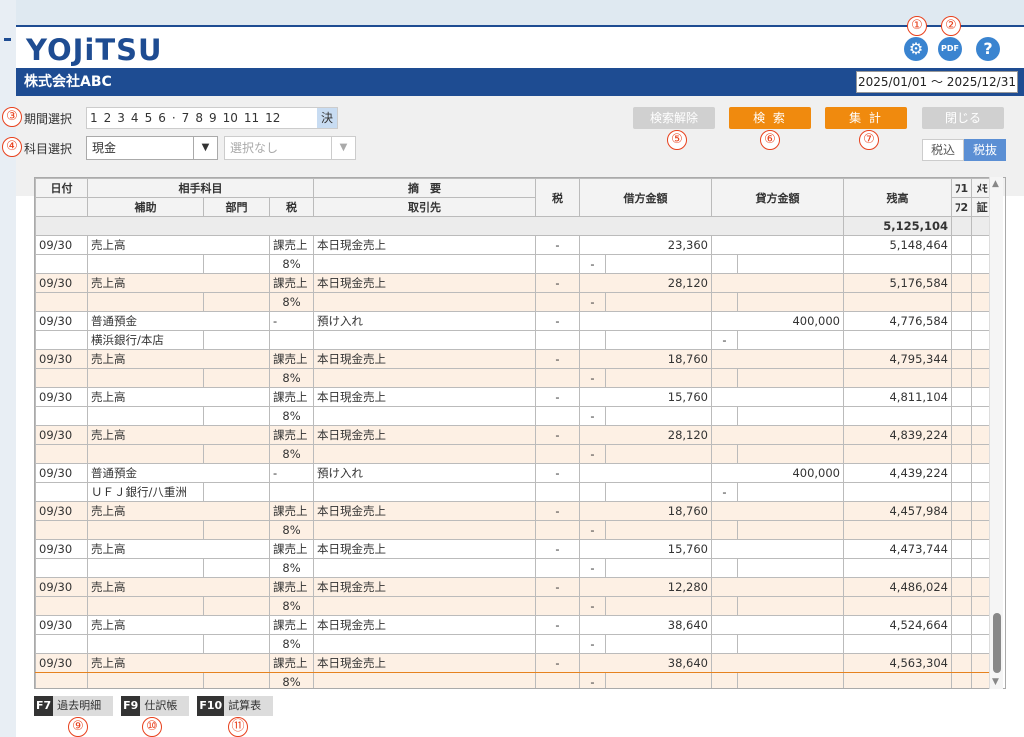  What do you see at coordinates (514, 283) in the screenshot?
I see `table-row: 09/30 売上高 課売上 本日現金売上 -28,120 5,176,584` at bounding box center [514, 283].